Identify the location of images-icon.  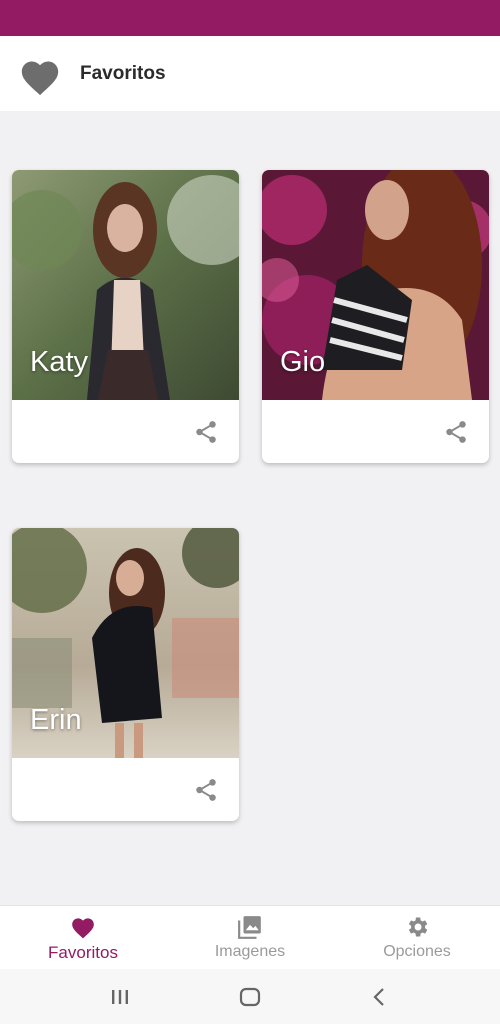
(249, 927).